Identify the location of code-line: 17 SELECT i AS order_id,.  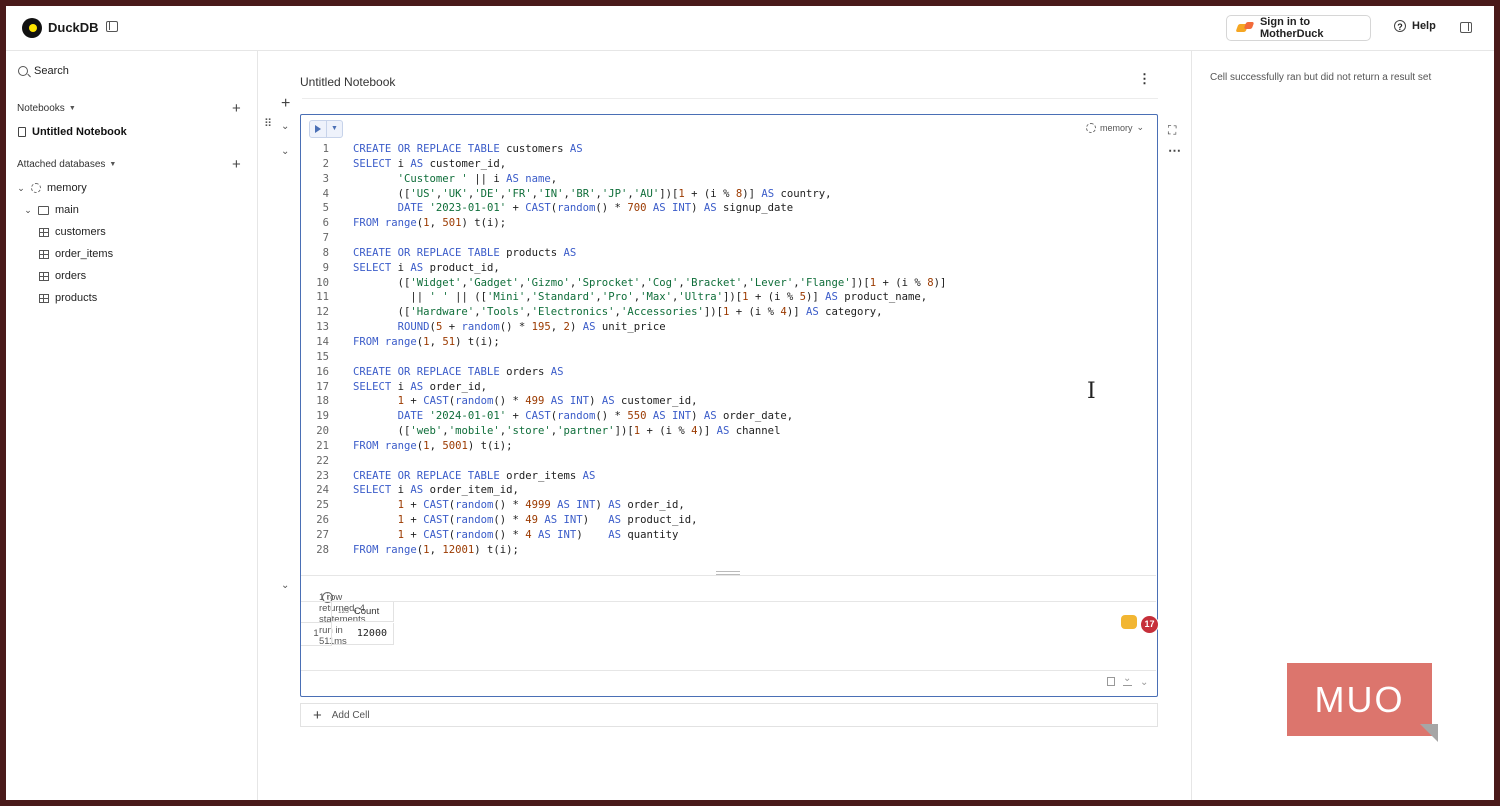
(728, 387).